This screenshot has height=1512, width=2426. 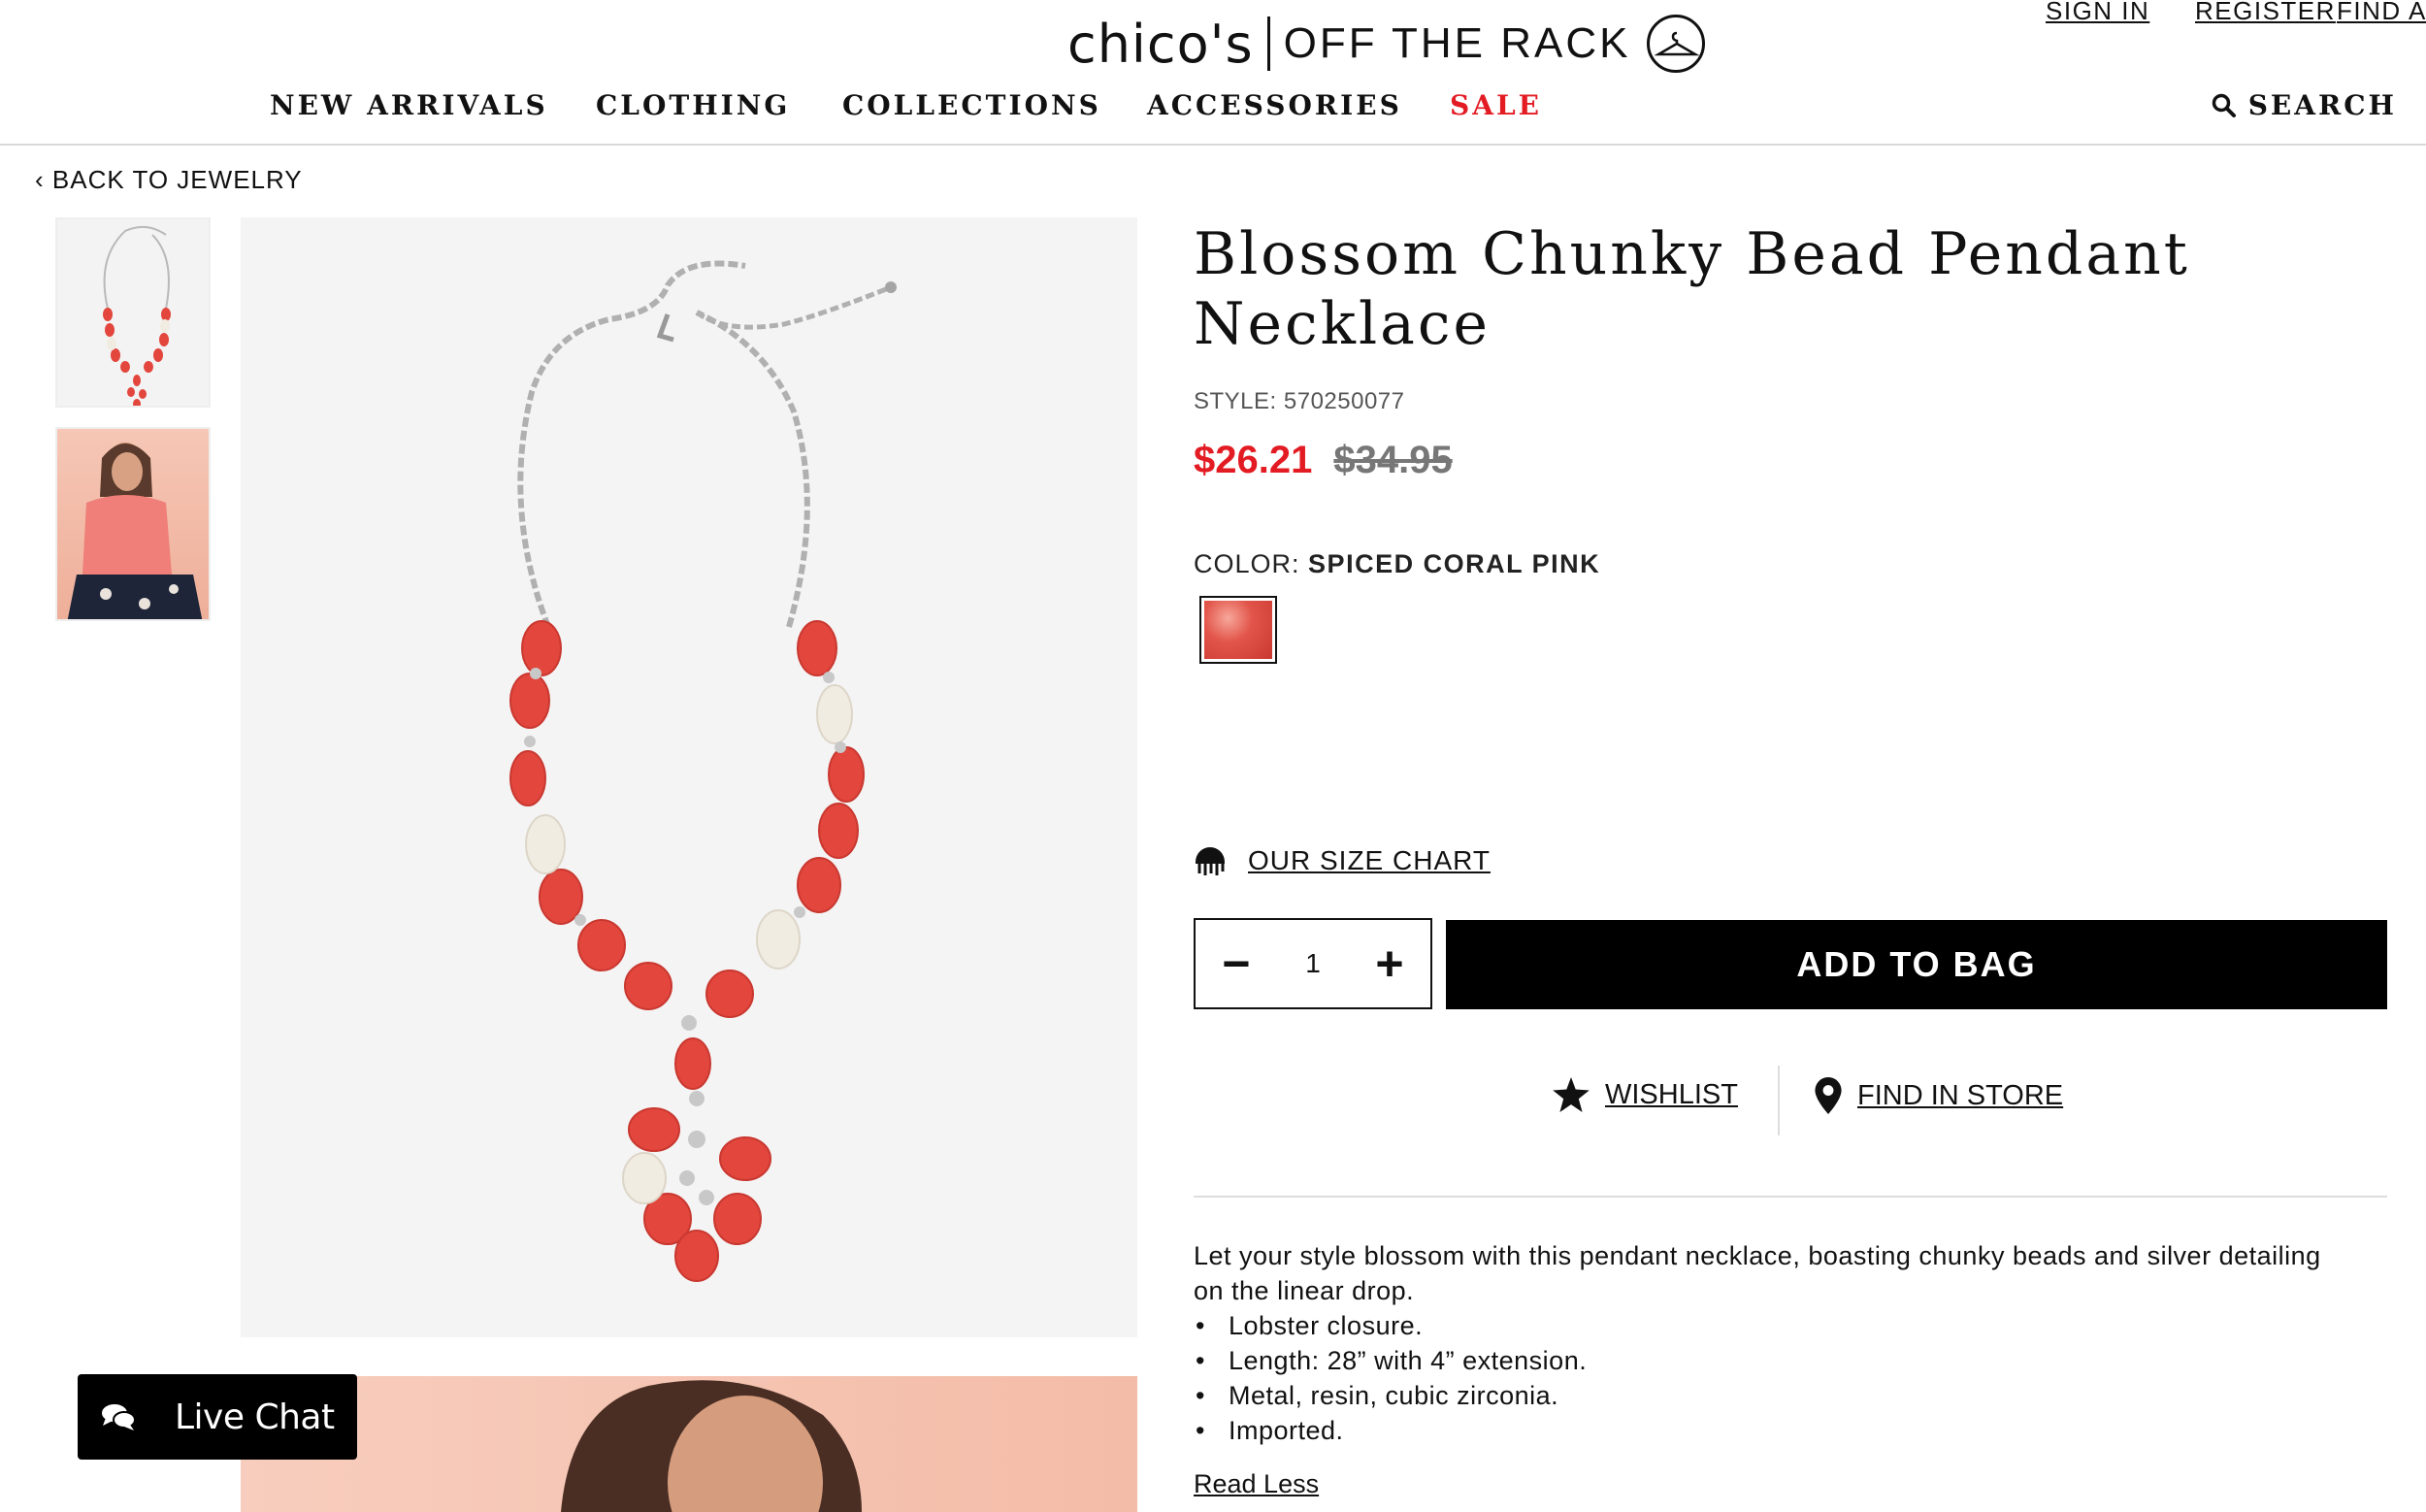 I want to click on wishlist-link: WISHLIST, so click(x=1645, y=1094).